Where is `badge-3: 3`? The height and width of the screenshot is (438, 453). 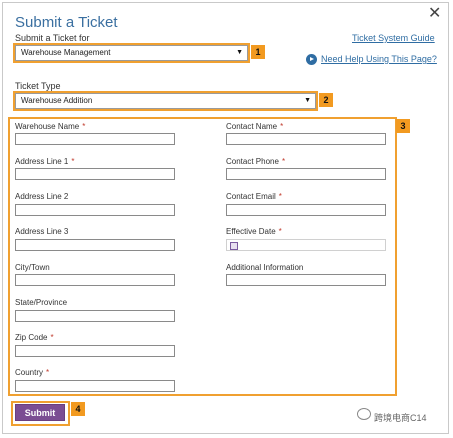 badge-3: 3 is located at coordinates (403, 126).